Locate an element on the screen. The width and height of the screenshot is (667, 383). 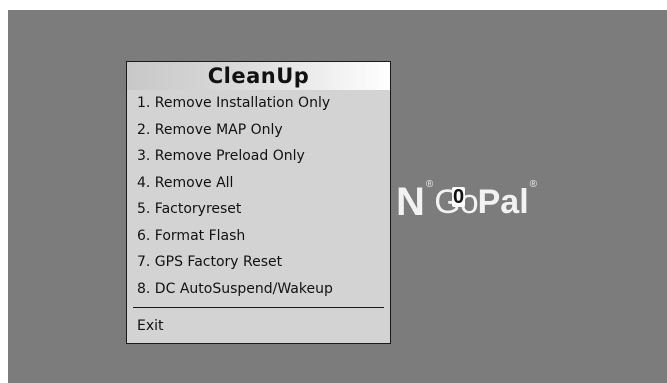
registered-mark: ® is located at coordinates (429, 184).